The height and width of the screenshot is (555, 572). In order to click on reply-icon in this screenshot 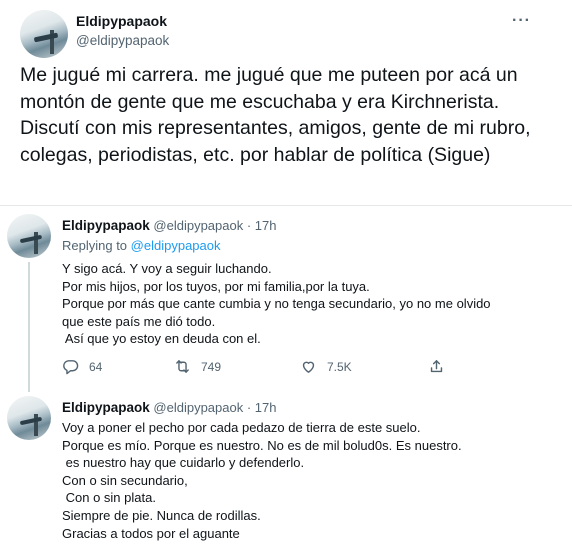, I will do `click(71, 367)`.